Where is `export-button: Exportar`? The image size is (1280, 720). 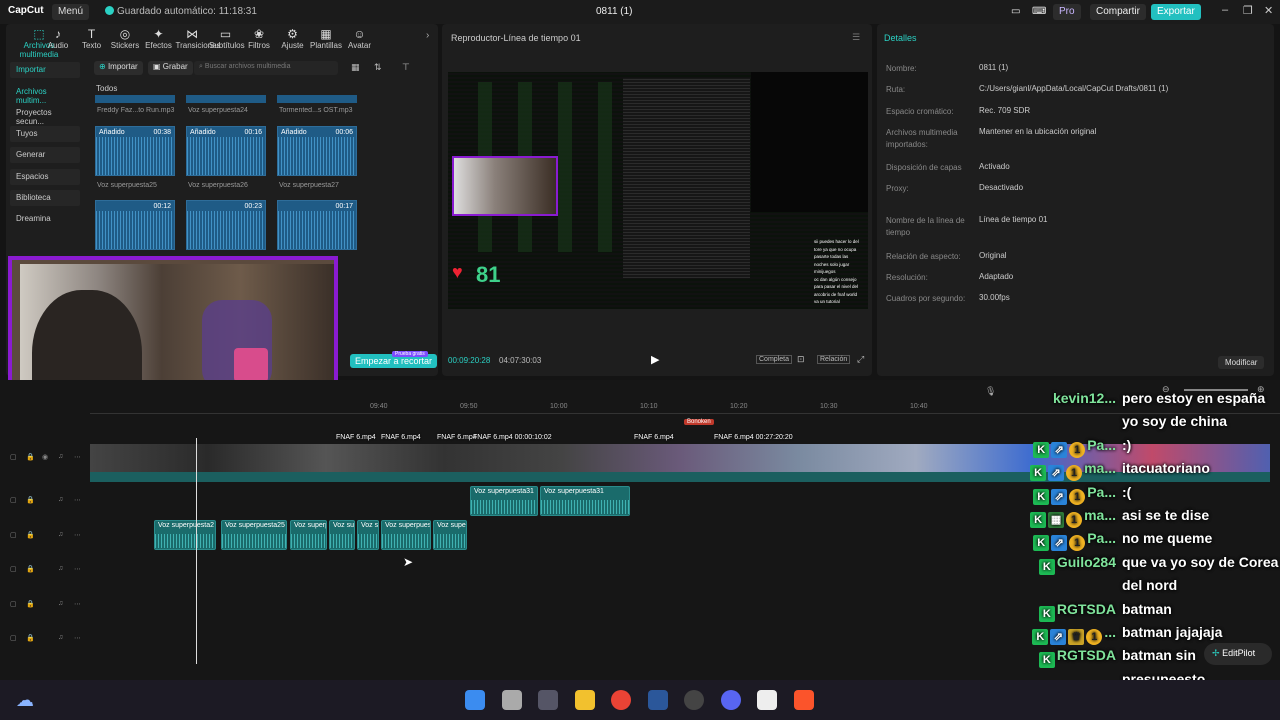 export-button: Exportar is located at coordinates (1176, 12).